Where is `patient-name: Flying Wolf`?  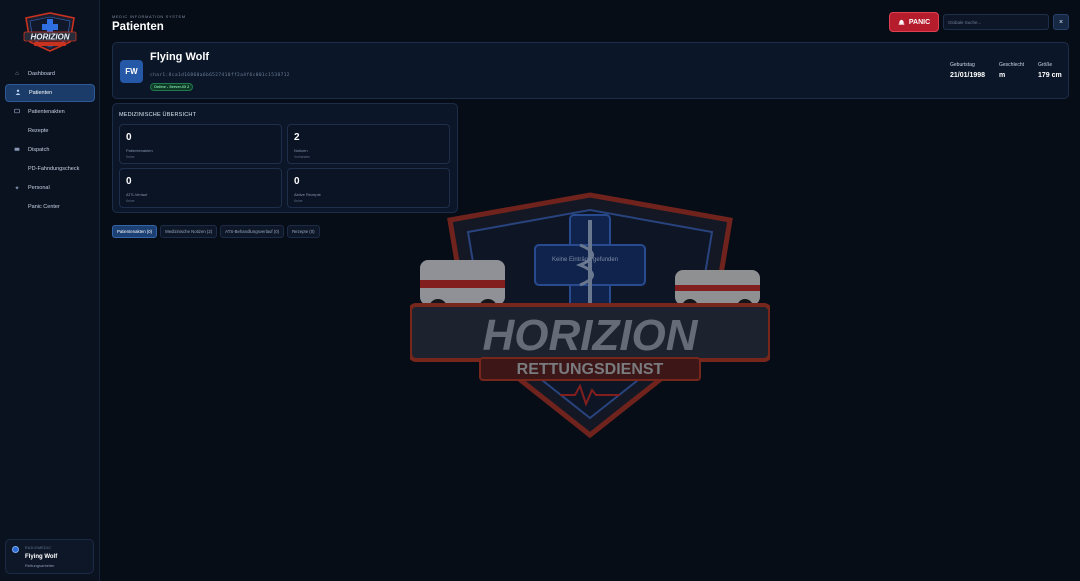 patient-name: Flying Wolf is located at coordinates (180, 57).